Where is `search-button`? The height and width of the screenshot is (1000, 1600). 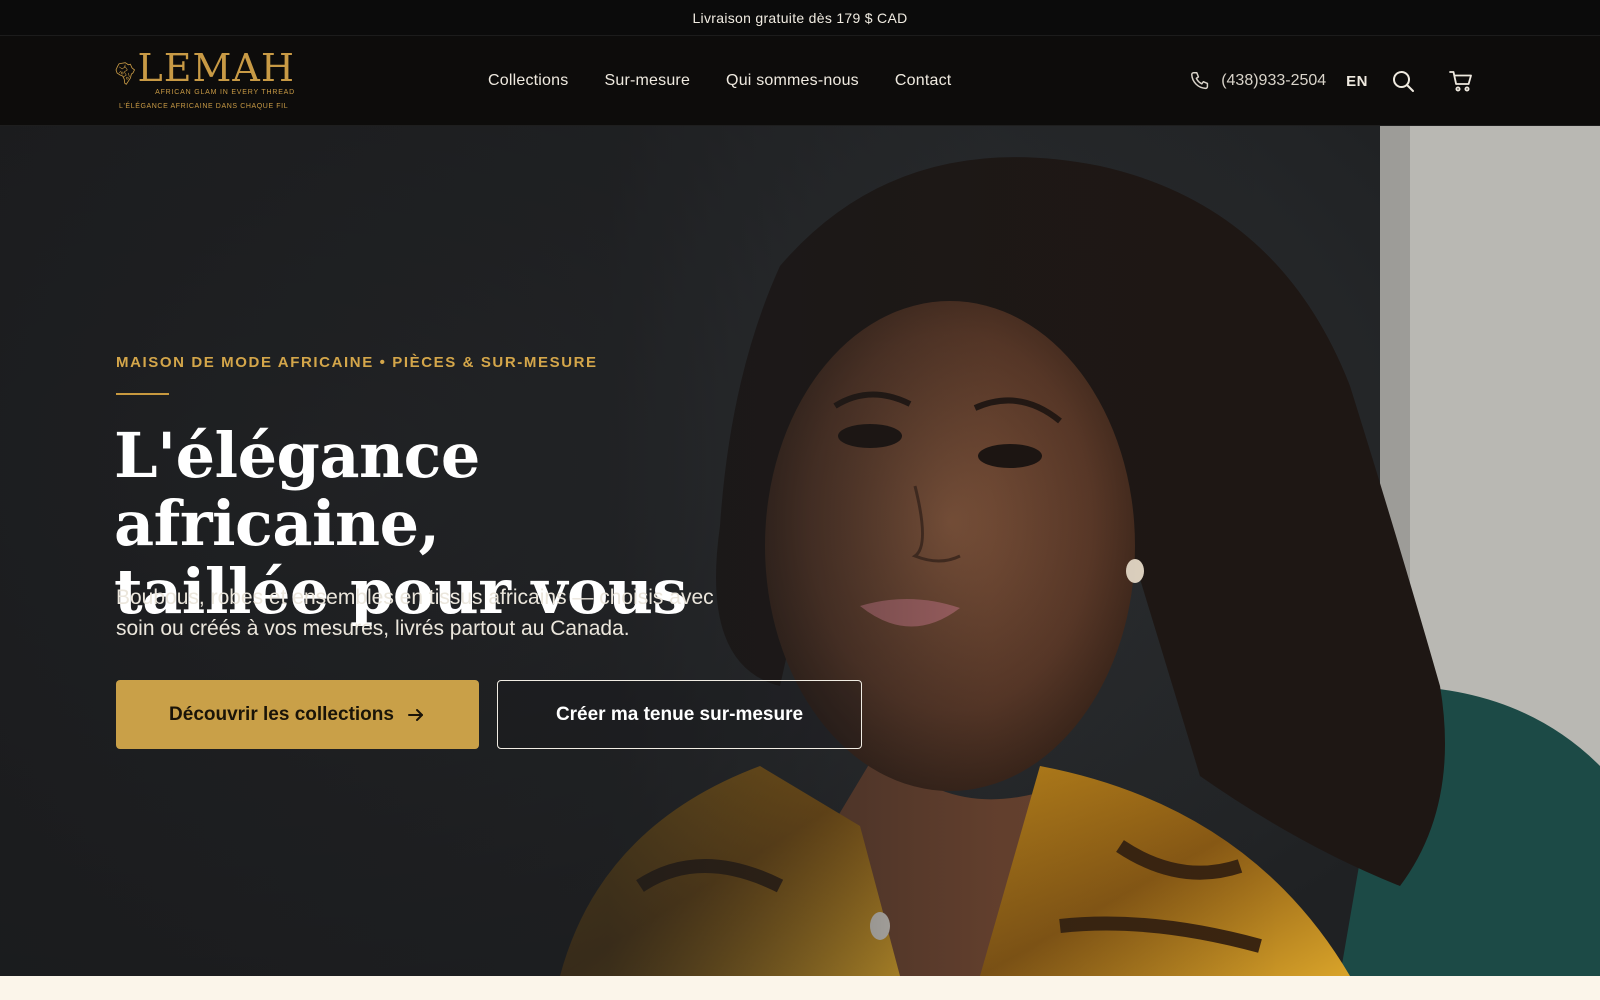
search-button is located at coordinates (1403, 81).